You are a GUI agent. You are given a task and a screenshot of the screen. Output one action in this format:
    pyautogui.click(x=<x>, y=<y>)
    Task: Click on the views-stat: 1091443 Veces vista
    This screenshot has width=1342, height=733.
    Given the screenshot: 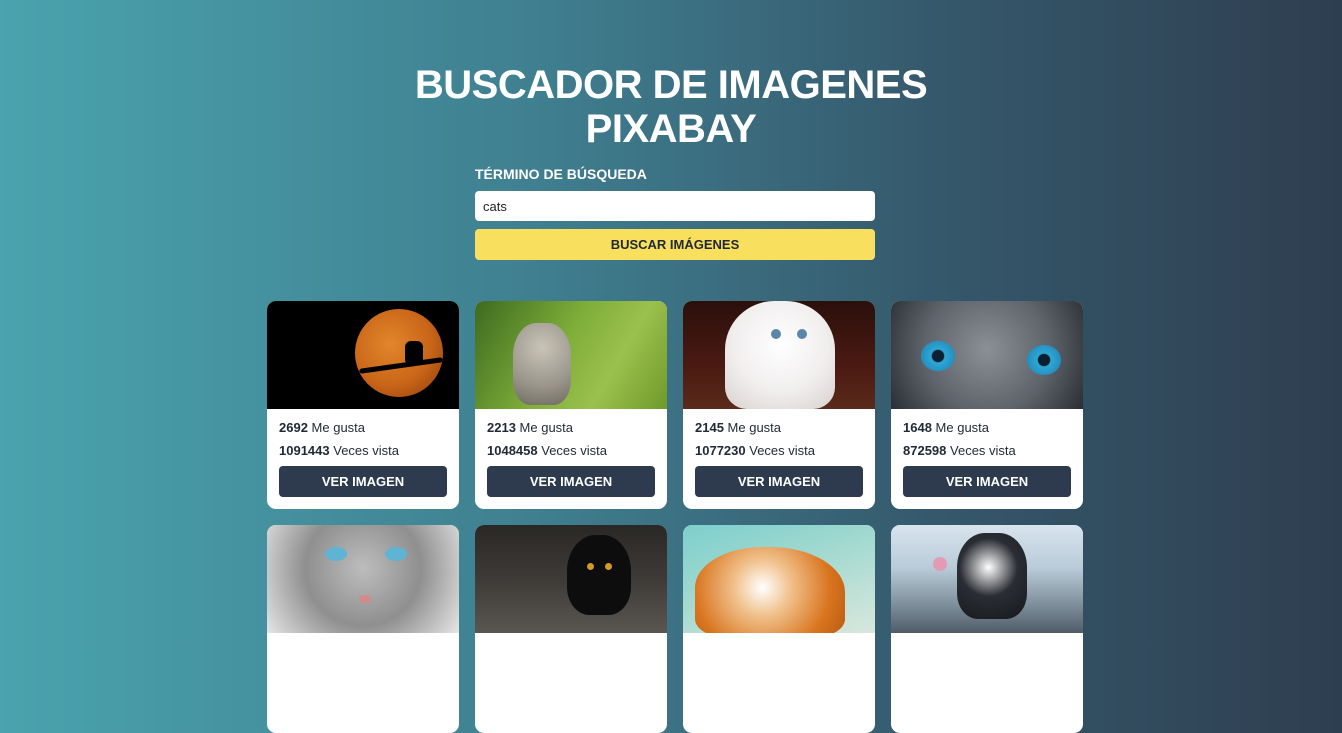 What is the action you would take?
    pyautogui.click(x=363, y=450)
    